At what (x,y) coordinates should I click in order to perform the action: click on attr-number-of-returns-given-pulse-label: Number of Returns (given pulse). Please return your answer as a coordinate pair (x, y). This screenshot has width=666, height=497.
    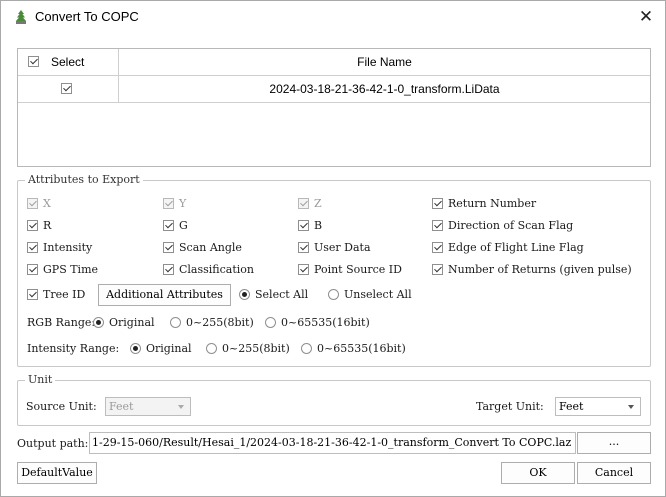
    Looking at the image, I should click on (540, 269).